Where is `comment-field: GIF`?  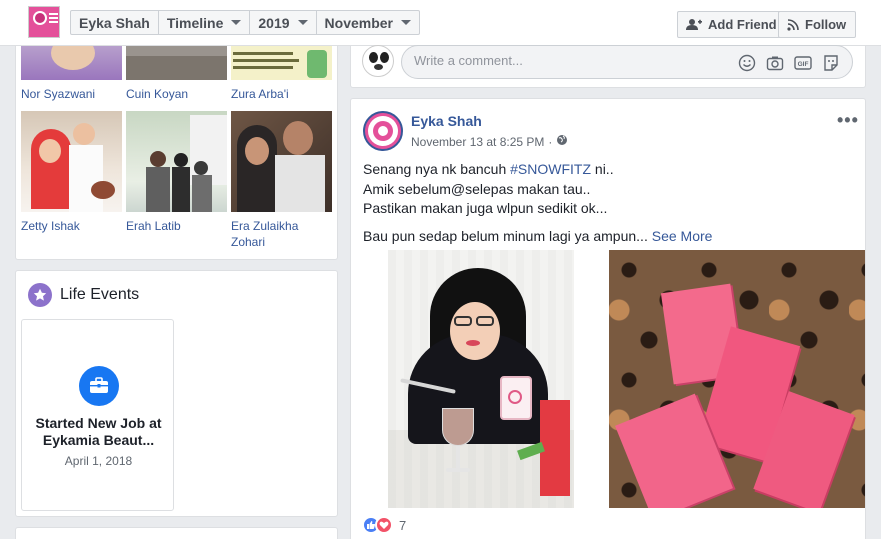 comment-field: GIF is located at coordinates (627, 62).